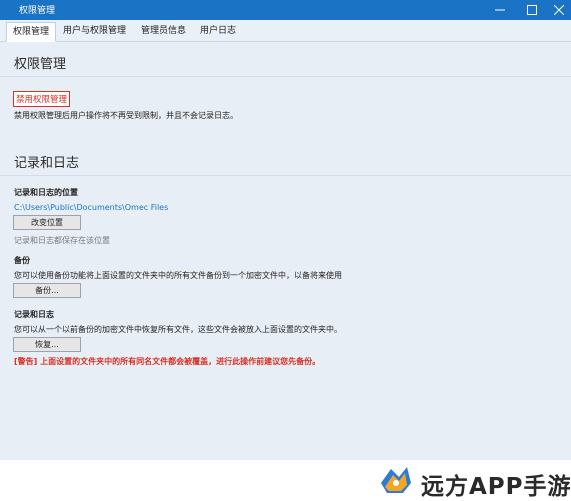  What do you see at coordinates (31, 32) in the screenshot?
I see `tab-permissions: 权限管理` at bounding box center [31, 32].